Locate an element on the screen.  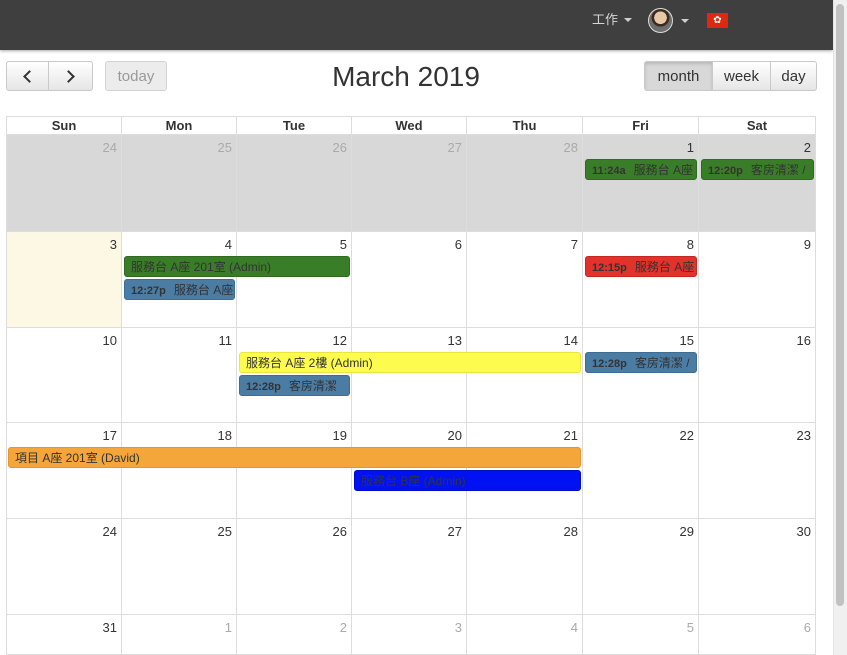
day-number: 4 is located at coordinates (228, 244).